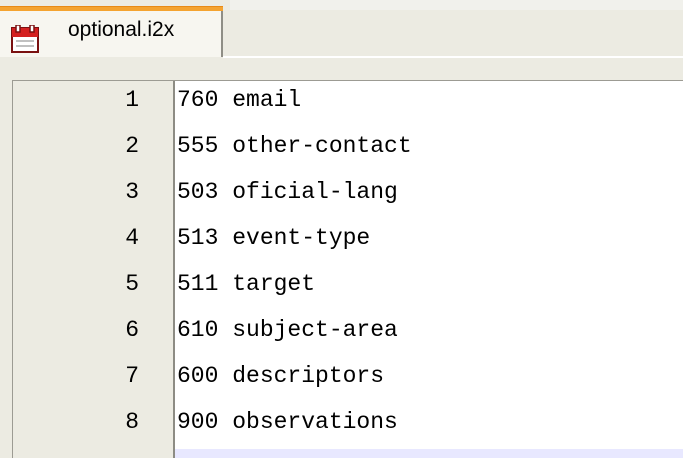 This screenshot has width=683, height=458. What do you see at coordinates (132, 100) in the screenshot?
I see `line-number: 1` at bounding box center [132, 100].